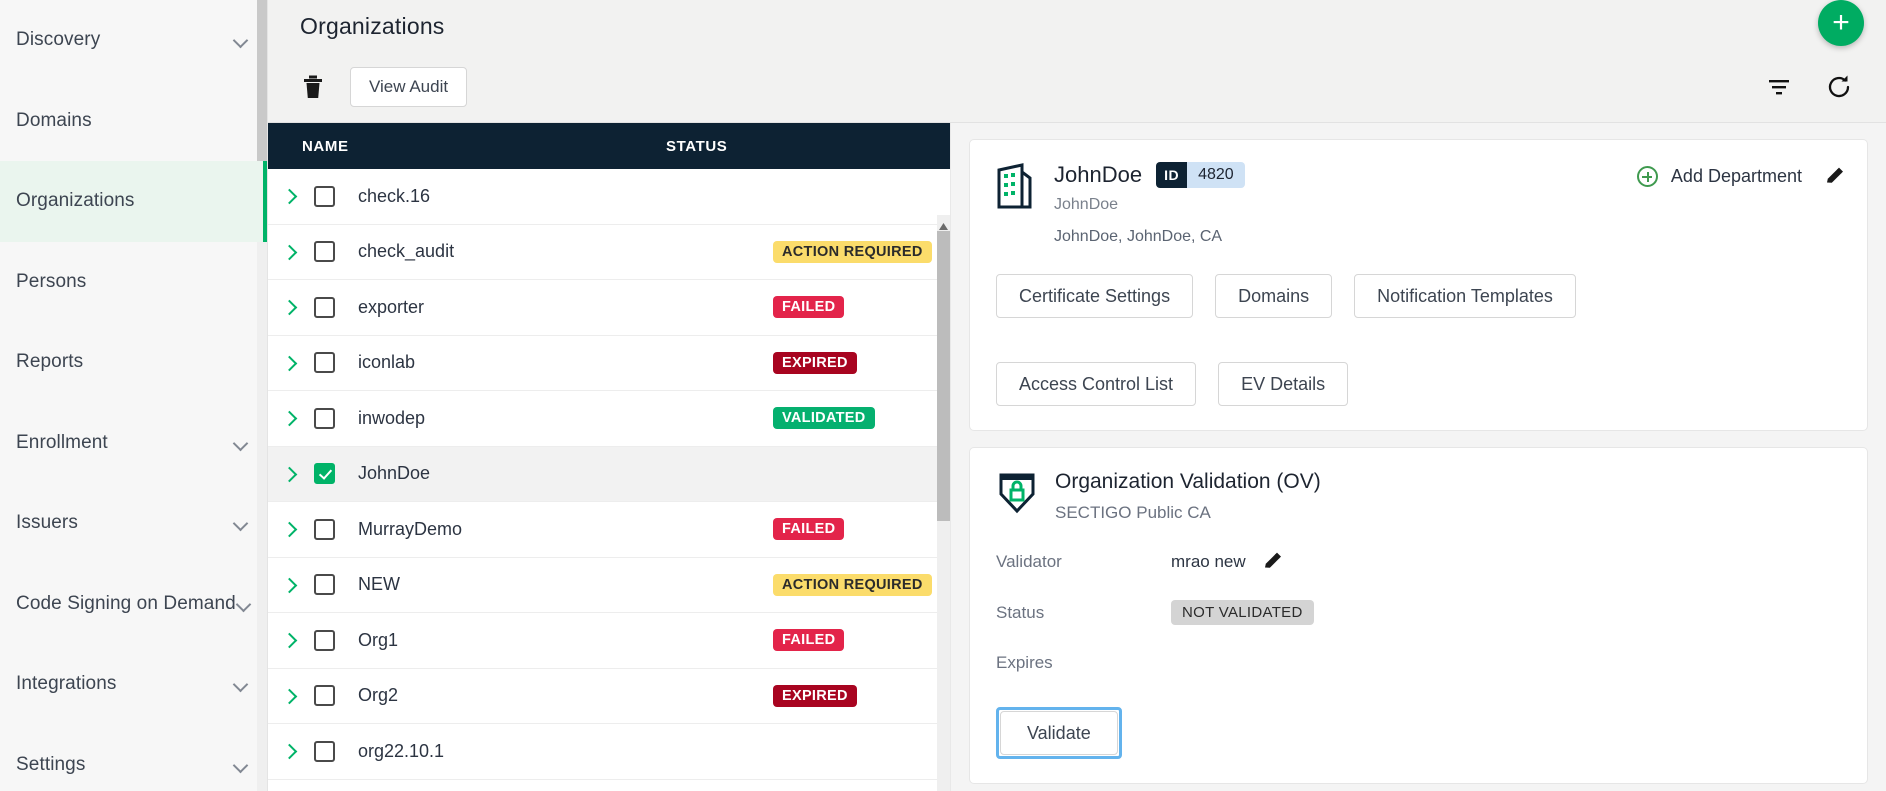  I want to click on status-badge: FAILED, so click(809, 640).